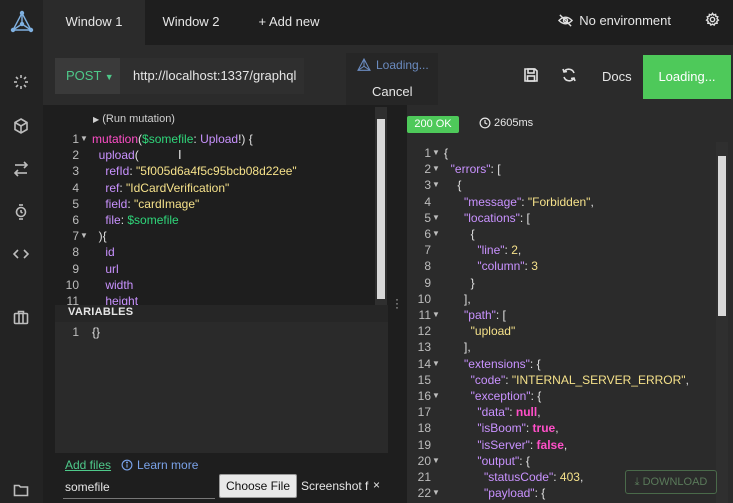 The image size is (733, 503). What do you see at coordinates (221, 387) in the screenshot?
I see `variables-editor: 1 {}` at bounding box center [221, 387].